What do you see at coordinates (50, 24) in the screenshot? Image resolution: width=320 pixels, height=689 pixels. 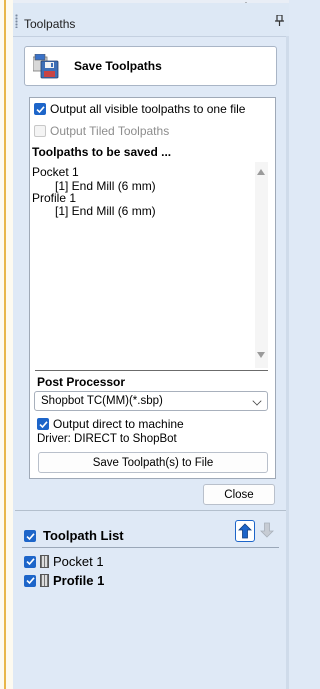 I see `panel-title: Toolpaths` at bounding box center [50, 24].